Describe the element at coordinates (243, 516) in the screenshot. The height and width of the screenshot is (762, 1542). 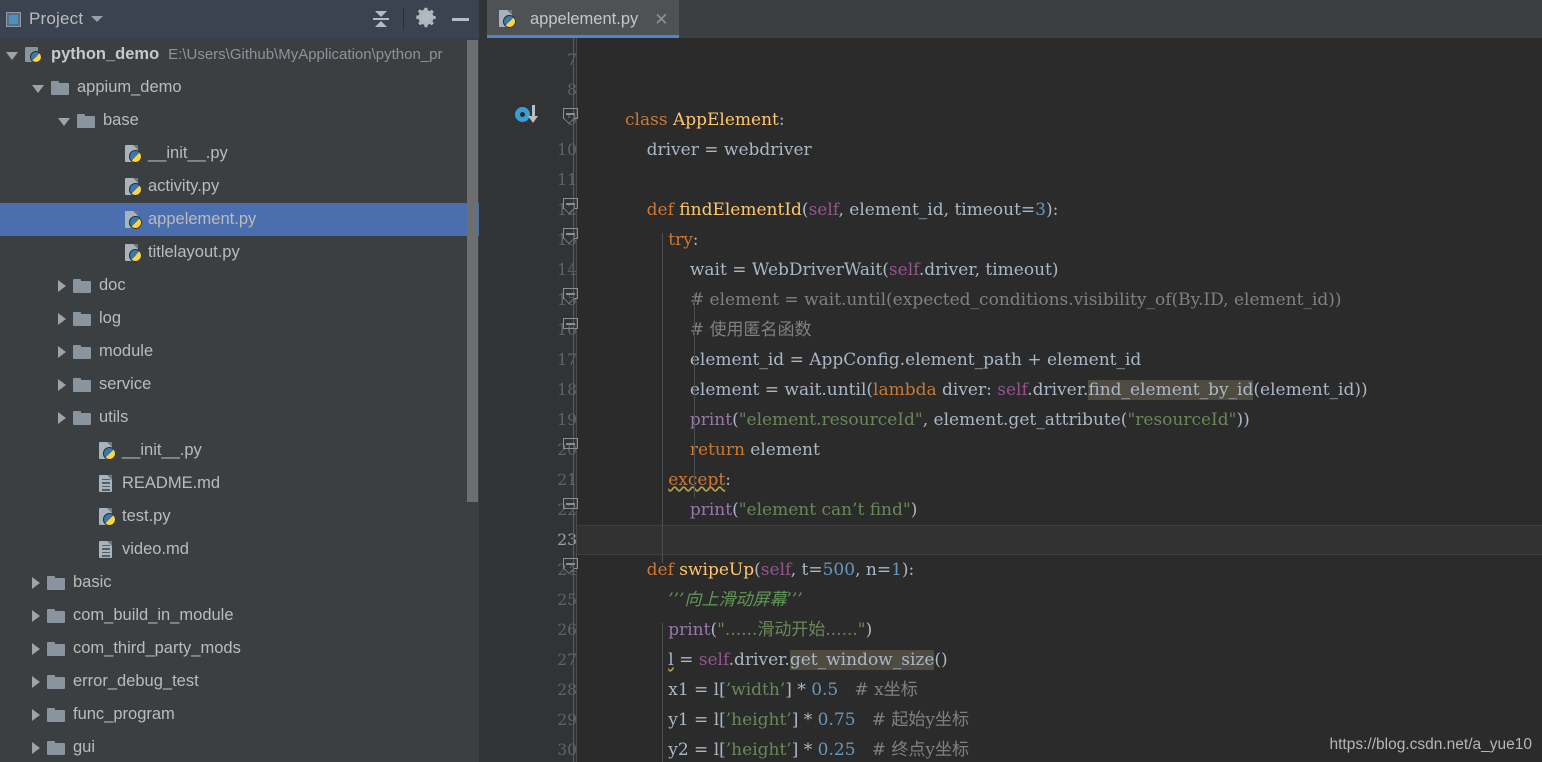
I see `tree-item-test-py: test.py` at that location.